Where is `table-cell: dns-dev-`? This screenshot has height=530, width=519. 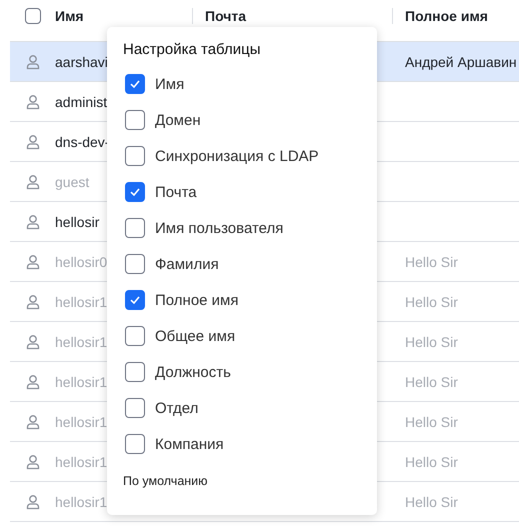
table-cell: dns-dev- is located at coordinates (82, 142).